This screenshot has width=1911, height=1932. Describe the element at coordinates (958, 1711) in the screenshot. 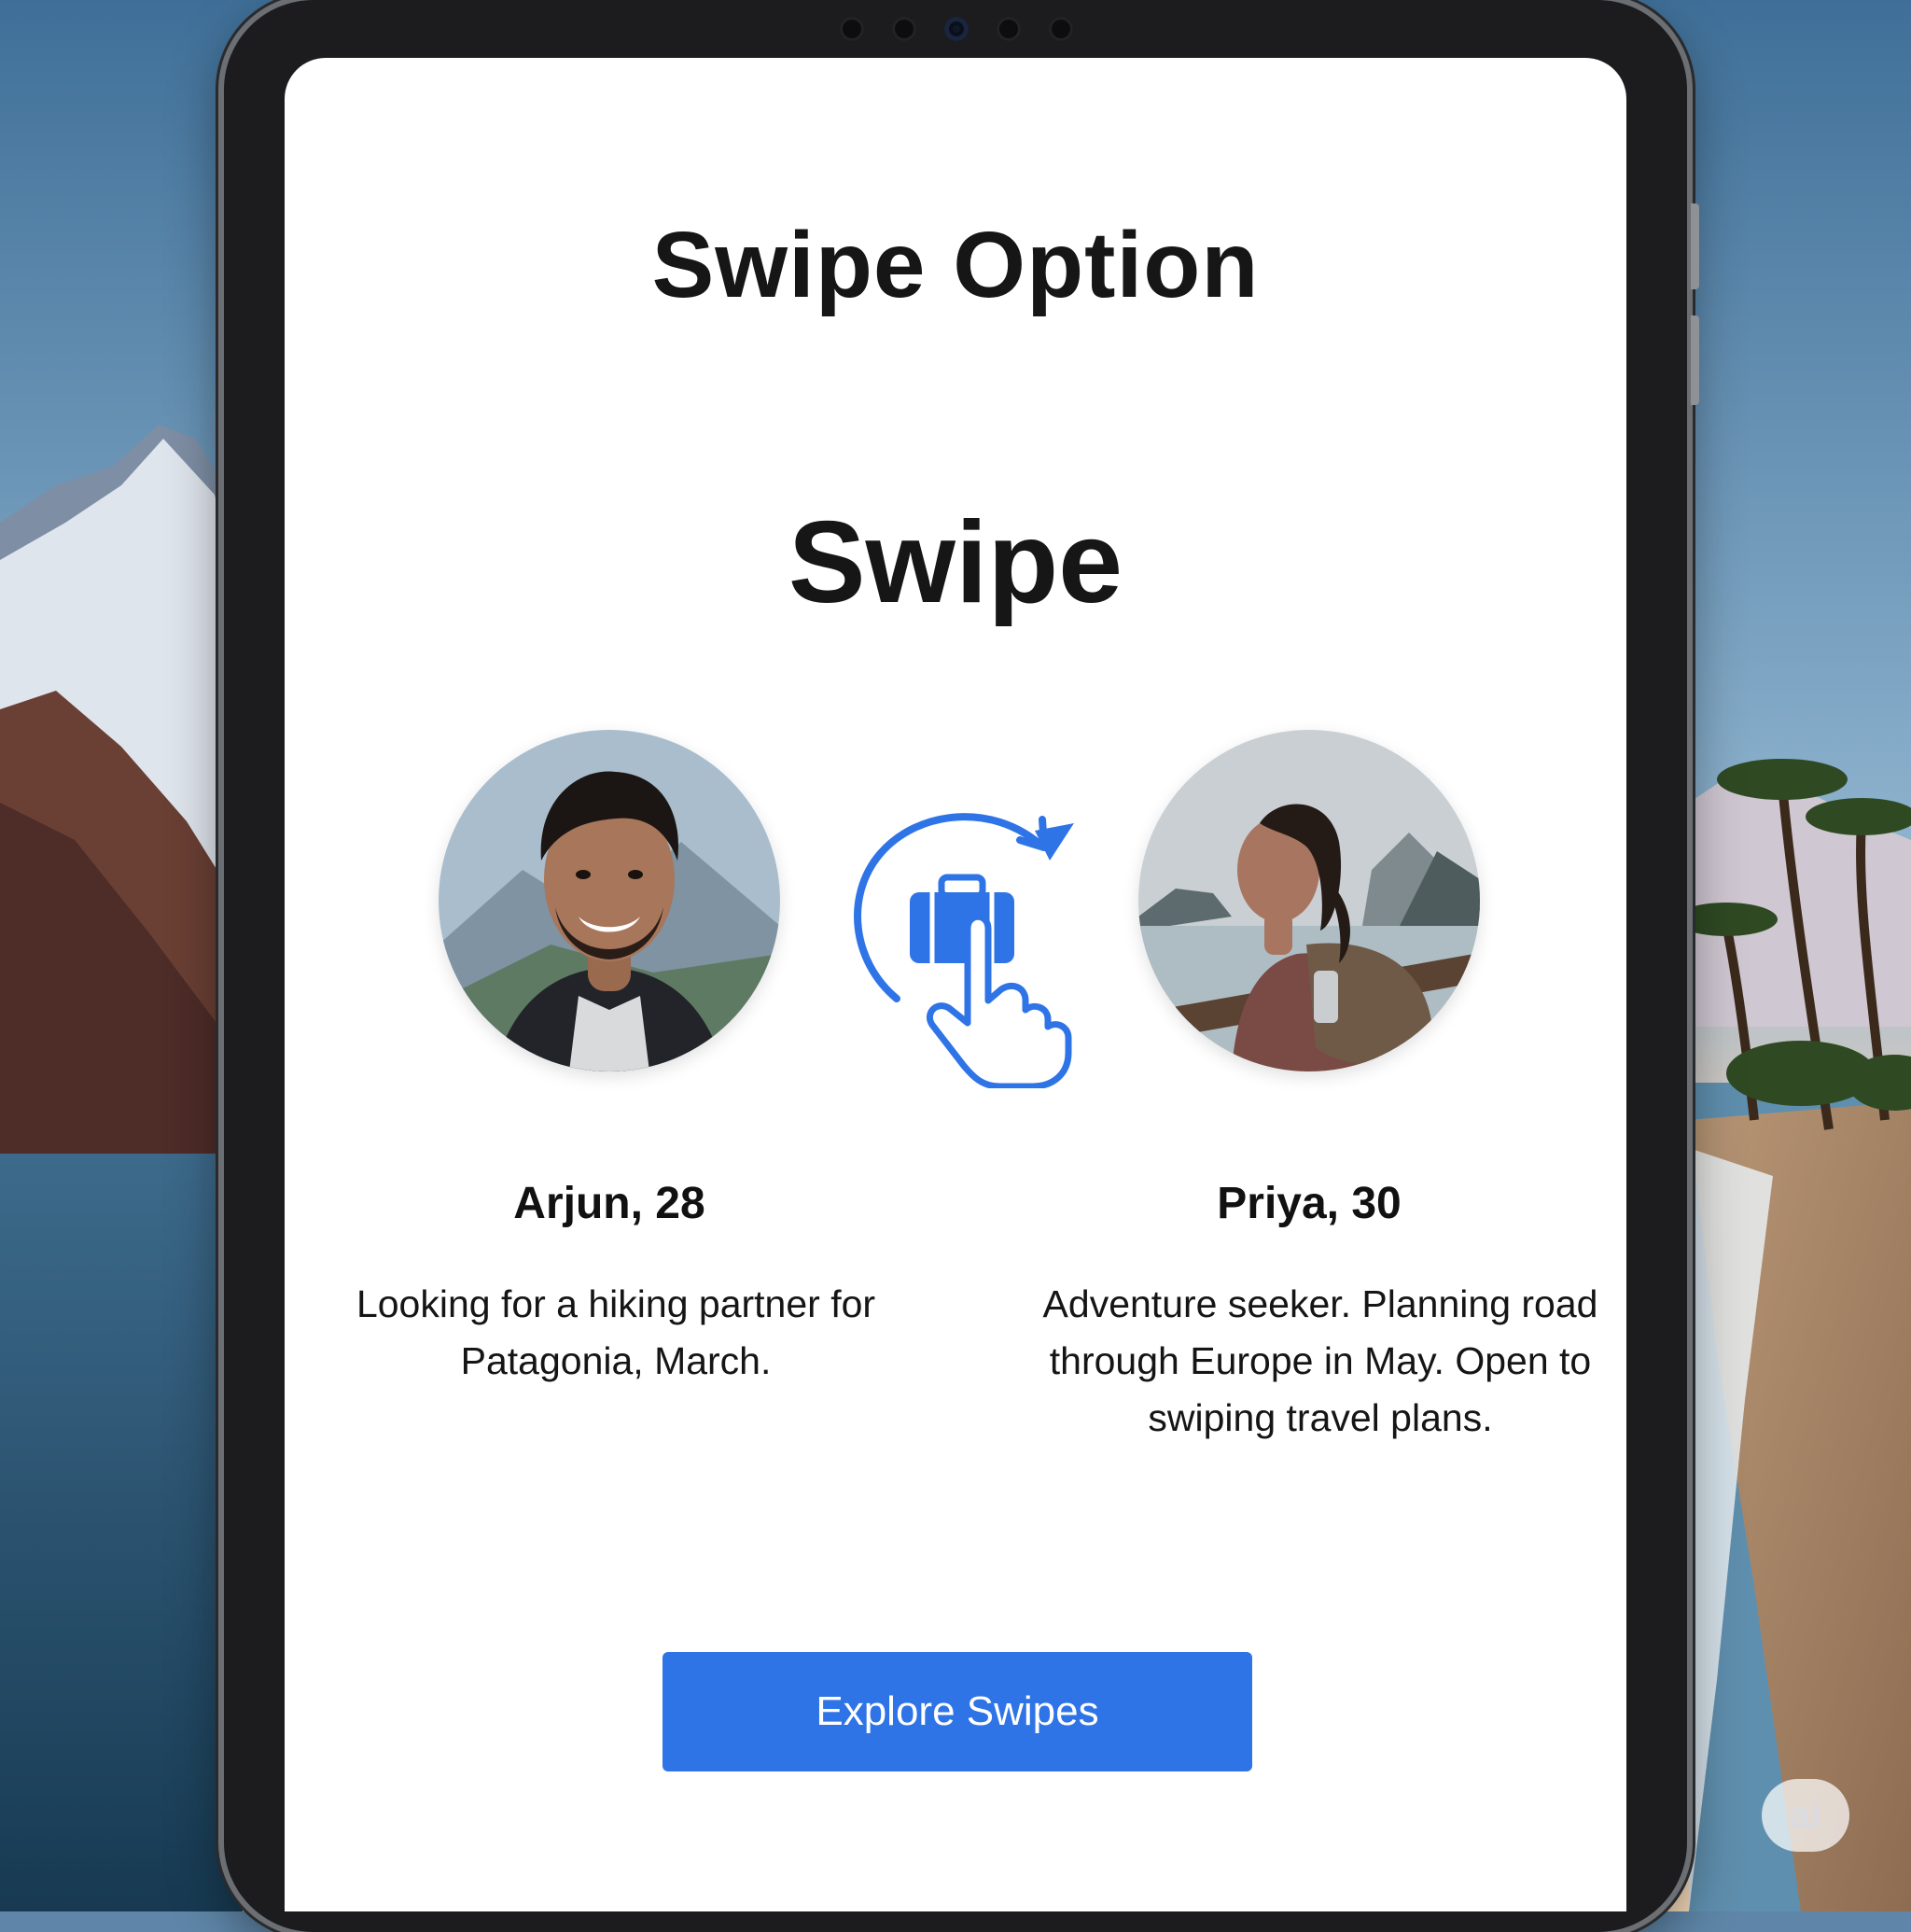

I see `explore-swipes-button: Explore Swipes` at that location.